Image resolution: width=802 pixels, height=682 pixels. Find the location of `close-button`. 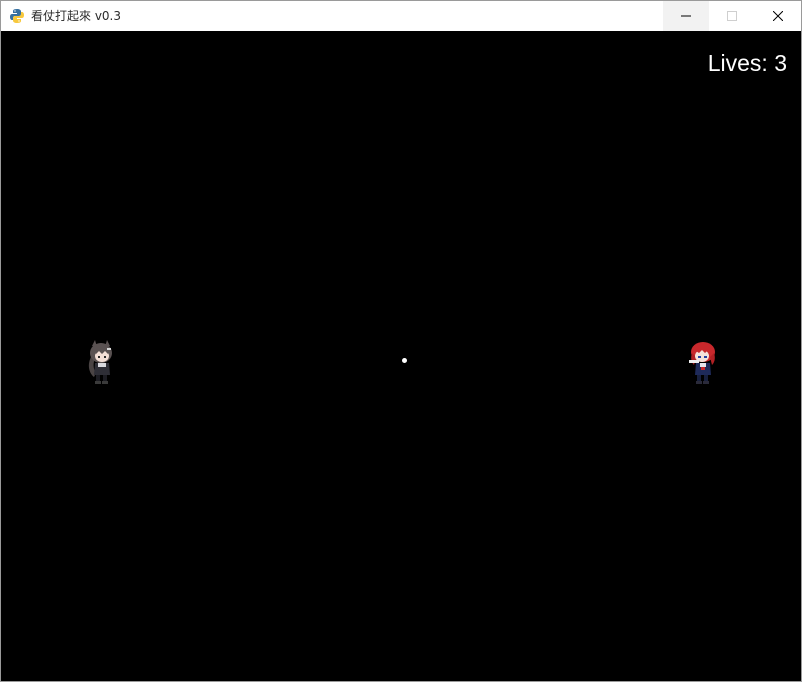

close-button is located at coordinates (778, 16).